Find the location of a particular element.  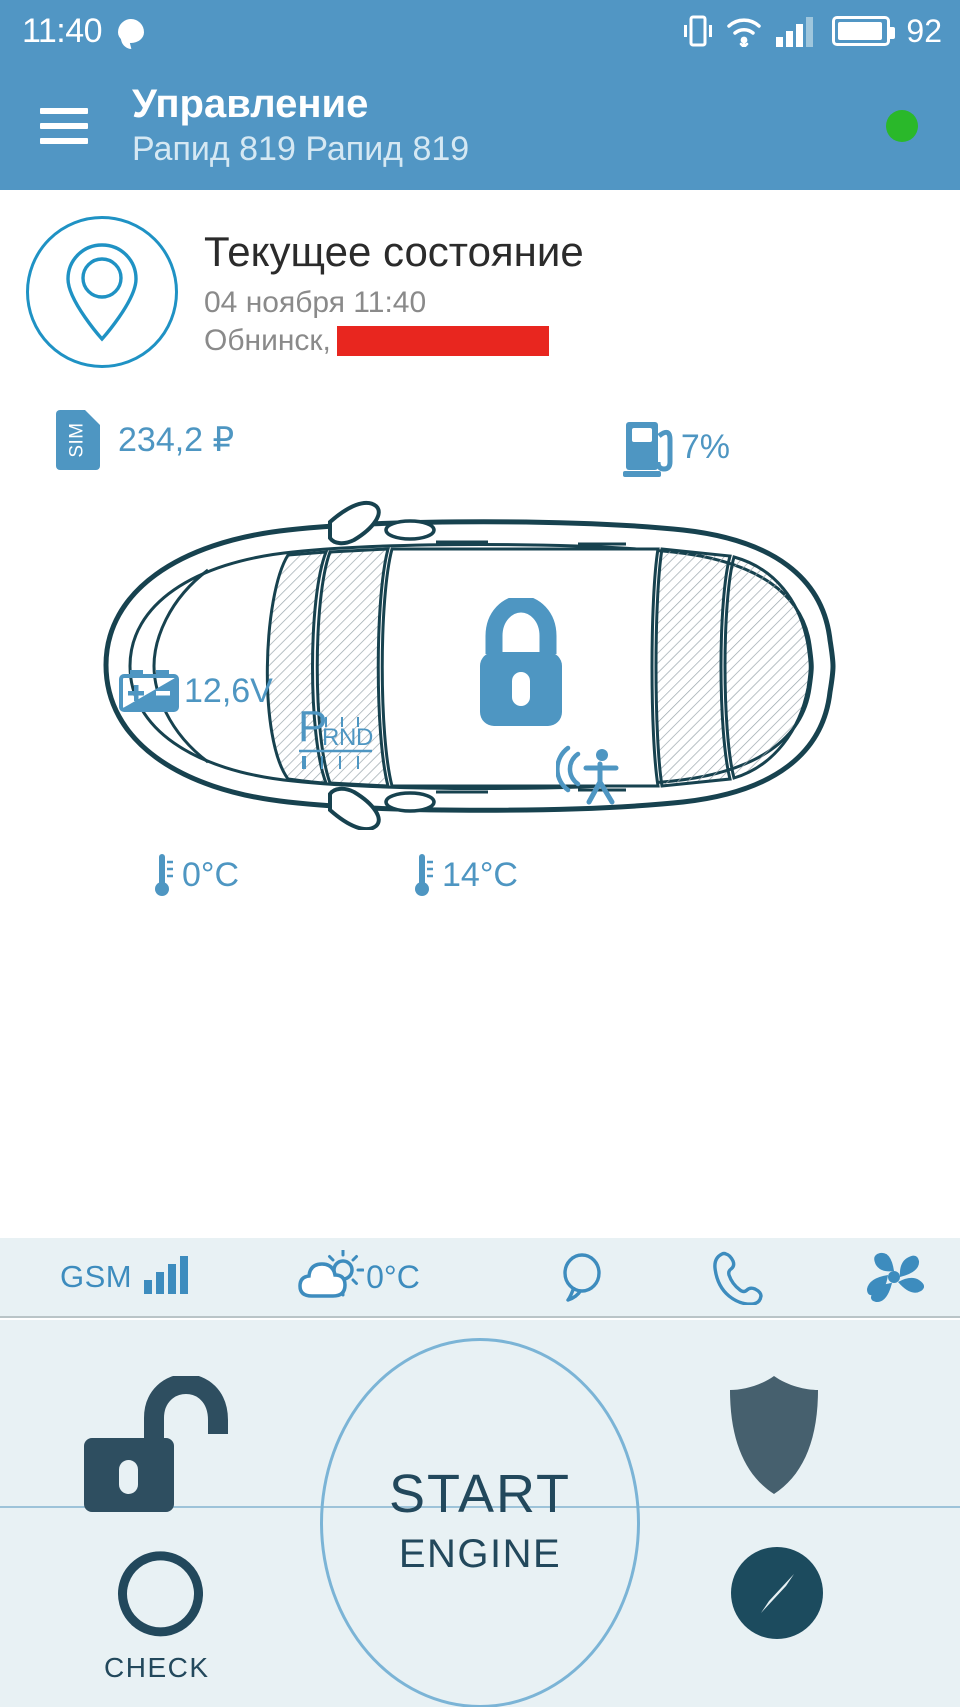

status-bar-icons: 92 is located at coordinates (813, 31).